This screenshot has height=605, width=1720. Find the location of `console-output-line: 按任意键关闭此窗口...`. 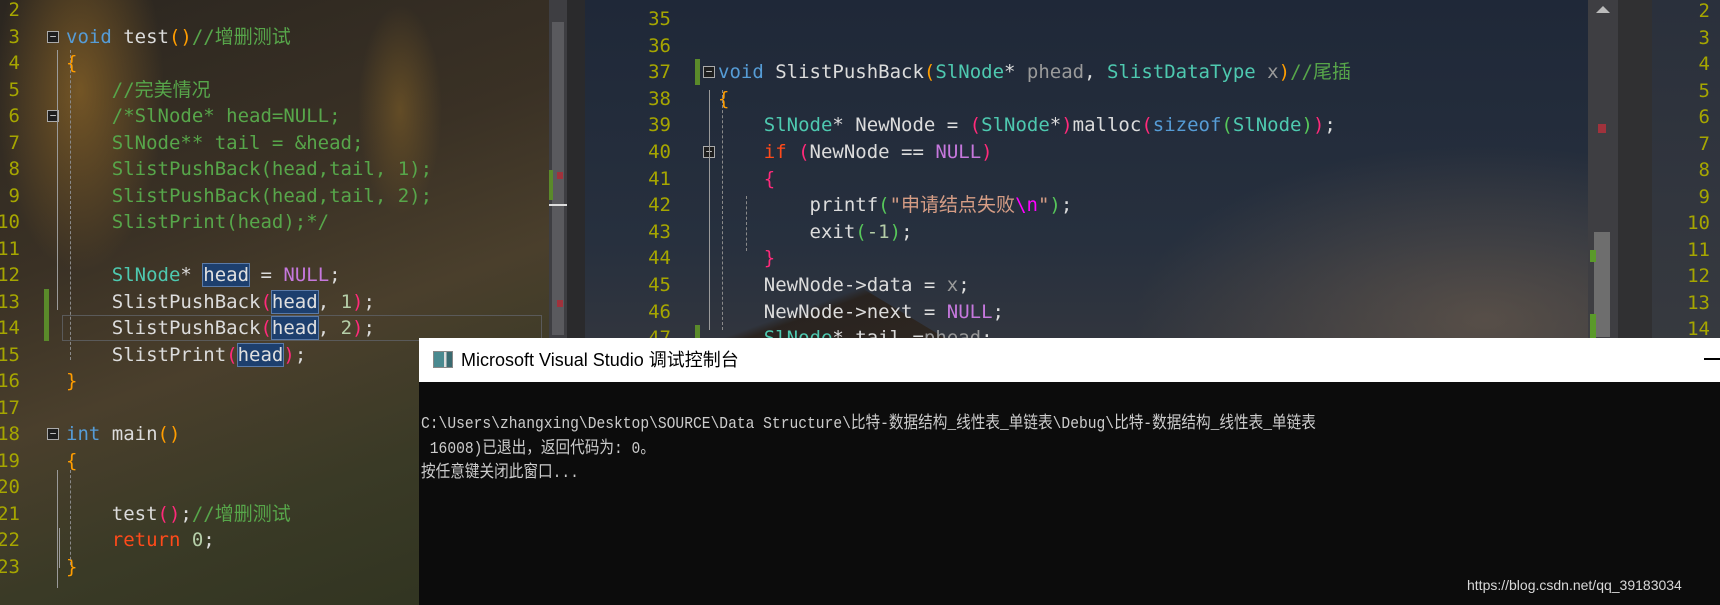

console-output-line: 按任意键关闭此窗口... is located at coordinates (500, 473).